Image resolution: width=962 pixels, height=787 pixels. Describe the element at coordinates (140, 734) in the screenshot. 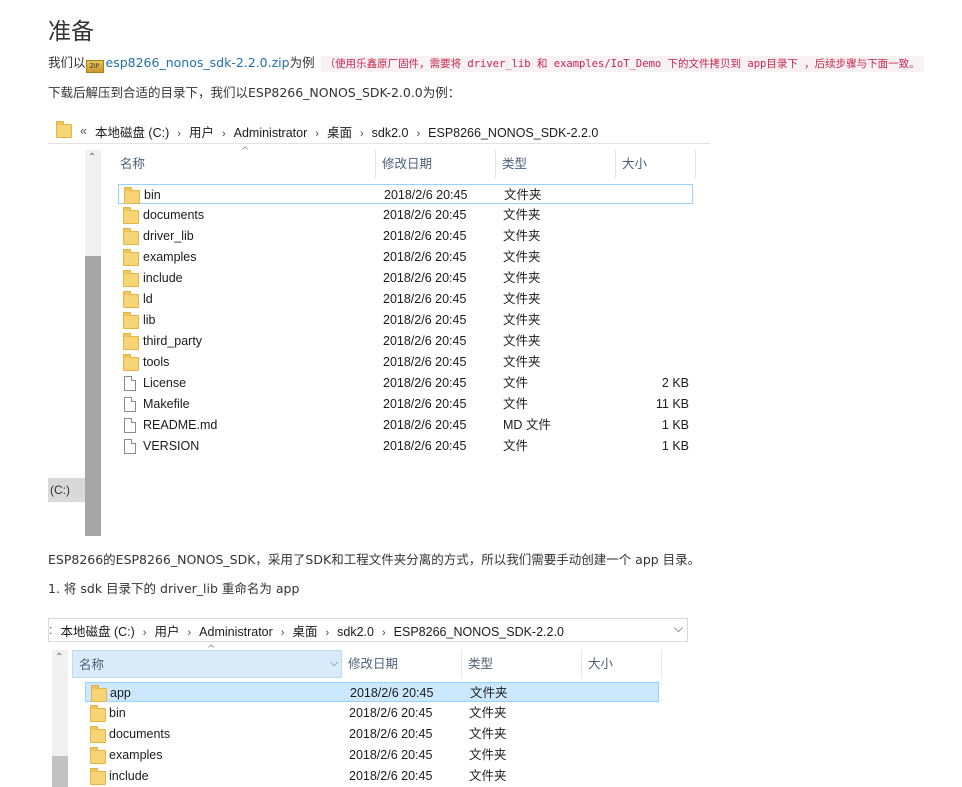

I see `file-name: documents` at that location.